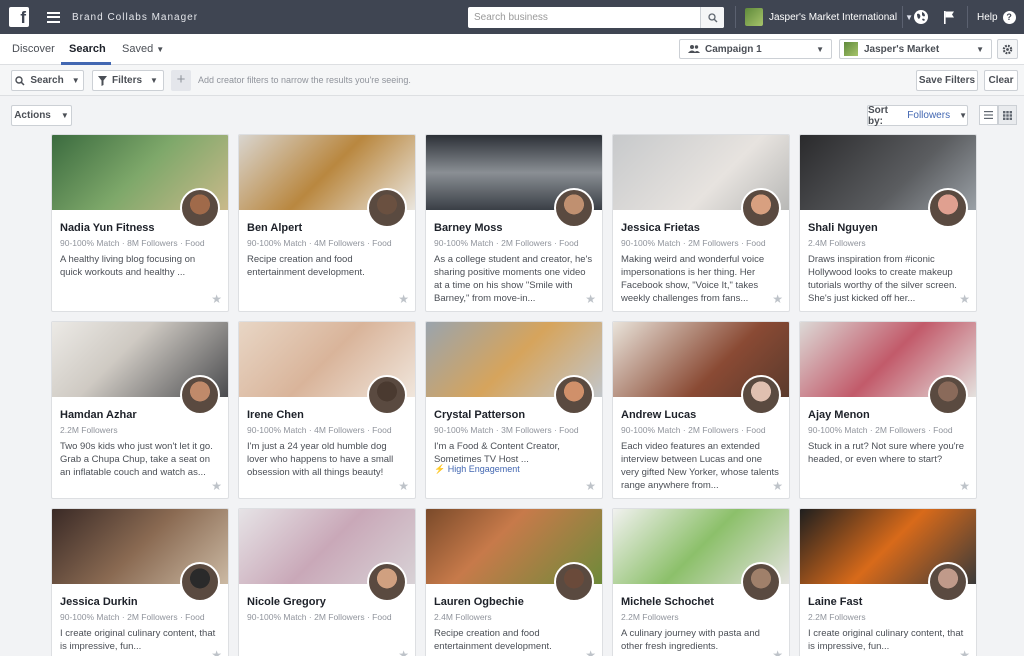 The width and height of the screenshot is (1024, 656). I want to click on divider, so click(735, 17).